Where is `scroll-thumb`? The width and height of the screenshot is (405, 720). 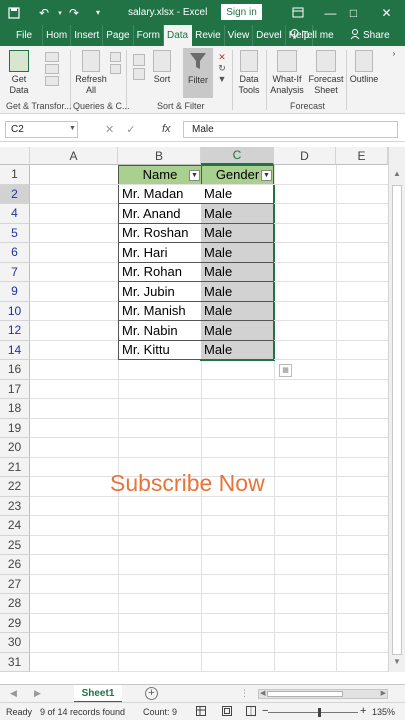
scroll-thumb is located at coordinates (397, 420).